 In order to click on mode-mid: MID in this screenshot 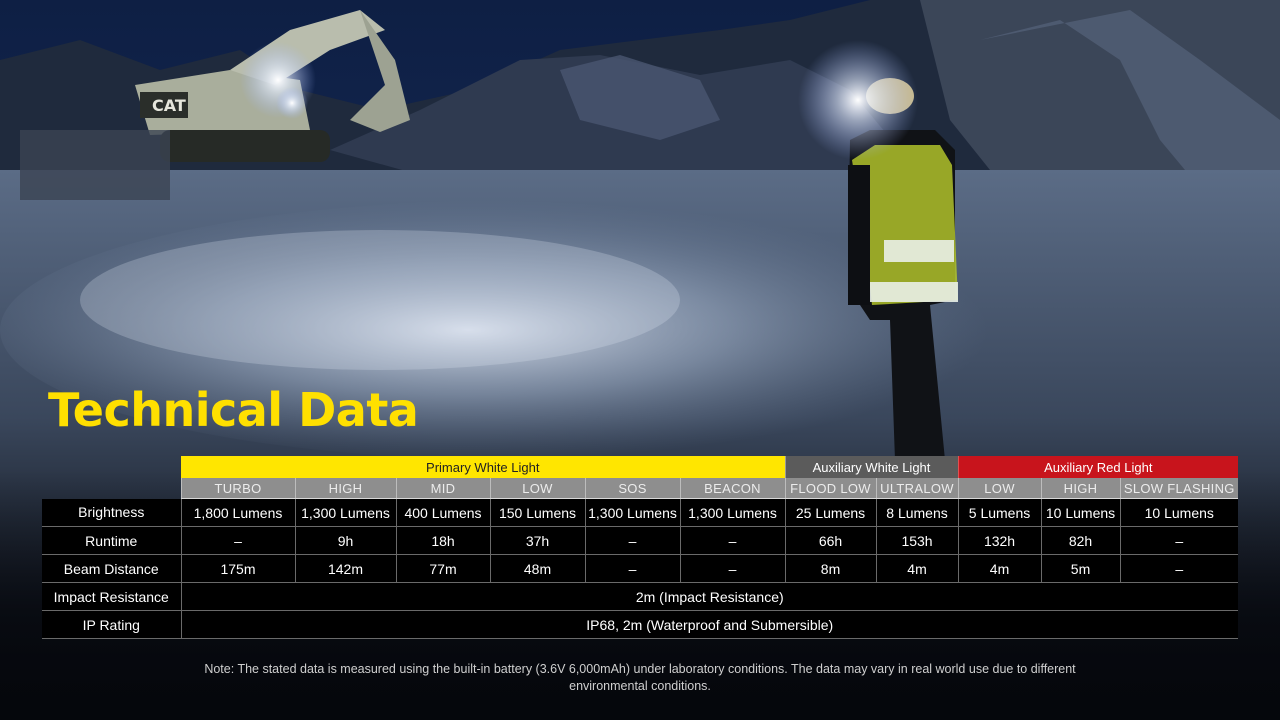, I will do `click(442, 488)`.